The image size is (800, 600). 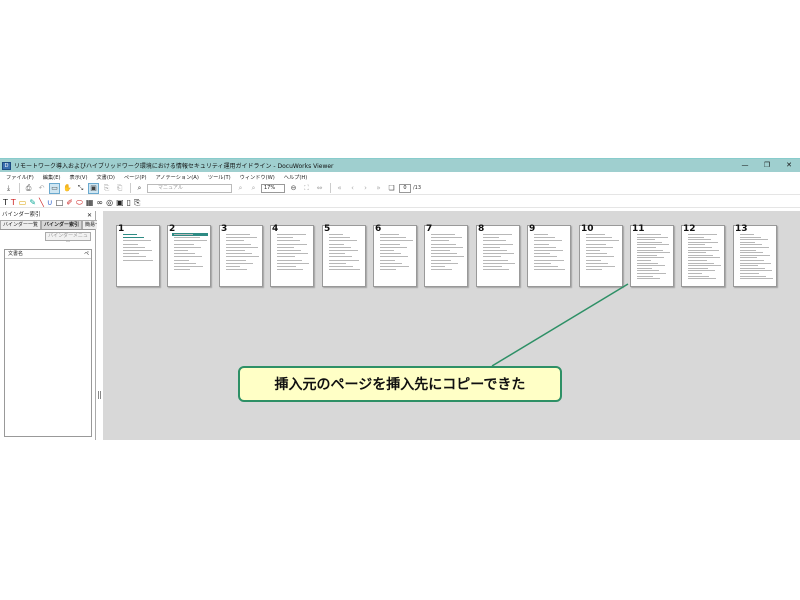 What do you see at coordinates (79, 177) in the screenshot?
I see `menu-view: 表示(V)` at bounding box center [79, 177].